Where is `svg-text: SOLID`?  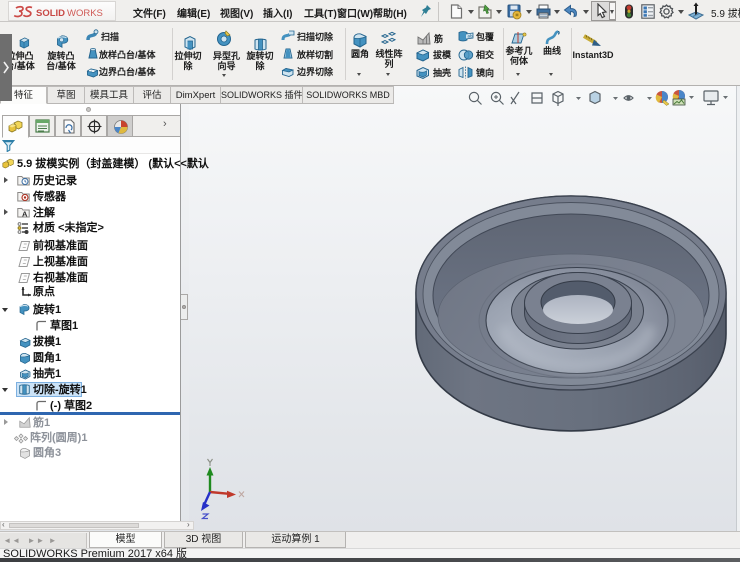 svg-text: SOLID is located at coordinates (50, 13).